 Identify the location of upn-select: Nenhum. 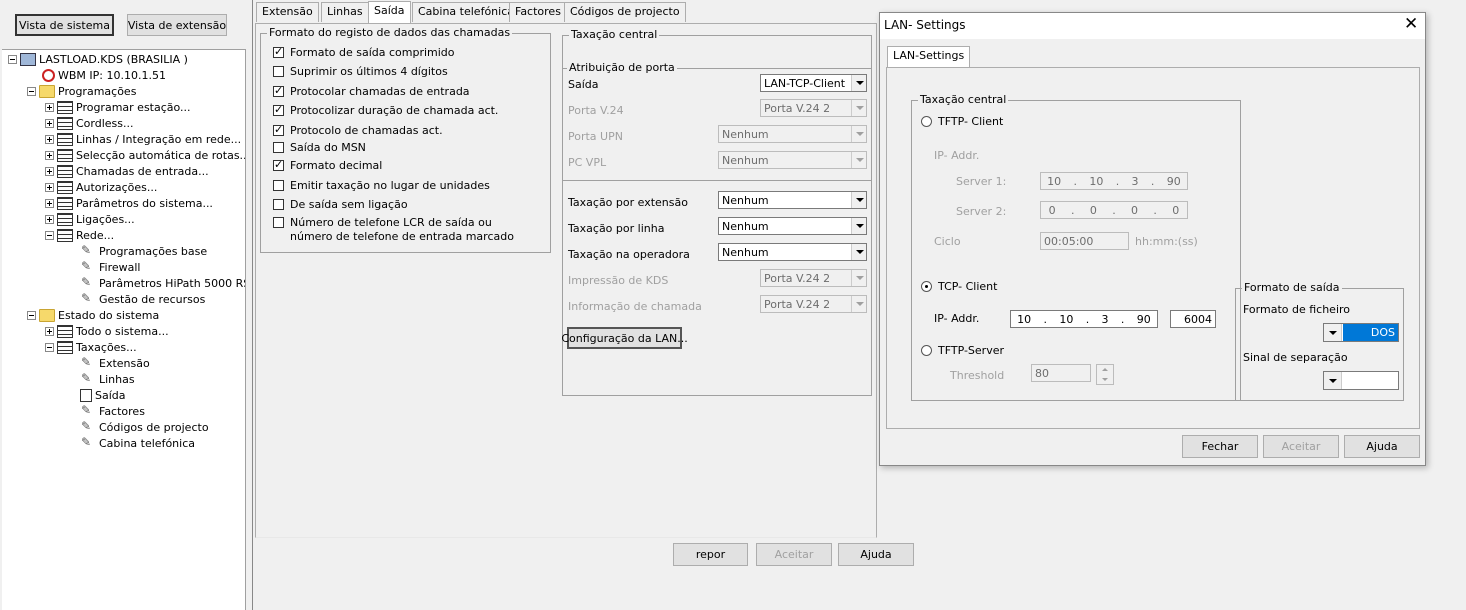
(792, 134).